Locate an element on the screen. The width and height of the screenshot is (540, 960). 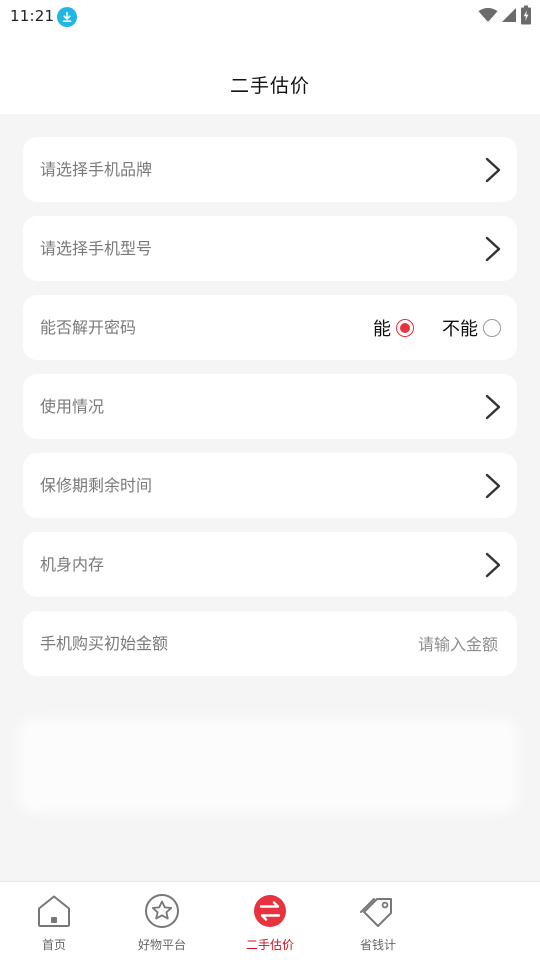
tab-home-label: 首页 is located at coordinates (53, 945).